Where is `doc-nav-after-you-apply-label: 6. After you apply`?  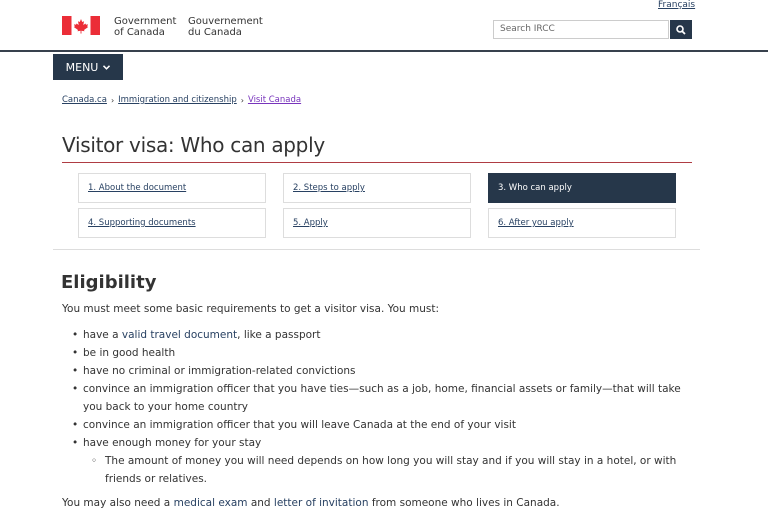 doc-nav-after-you-apply-label: 6. After you apply is located at coordinates (536, 223).